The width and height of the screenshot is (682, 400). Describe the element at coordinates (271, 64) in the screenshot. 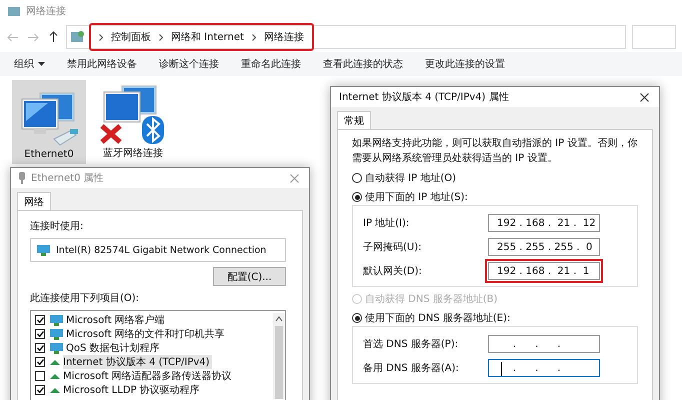

I see `toolbar-button: 重命名此连接` at that location.